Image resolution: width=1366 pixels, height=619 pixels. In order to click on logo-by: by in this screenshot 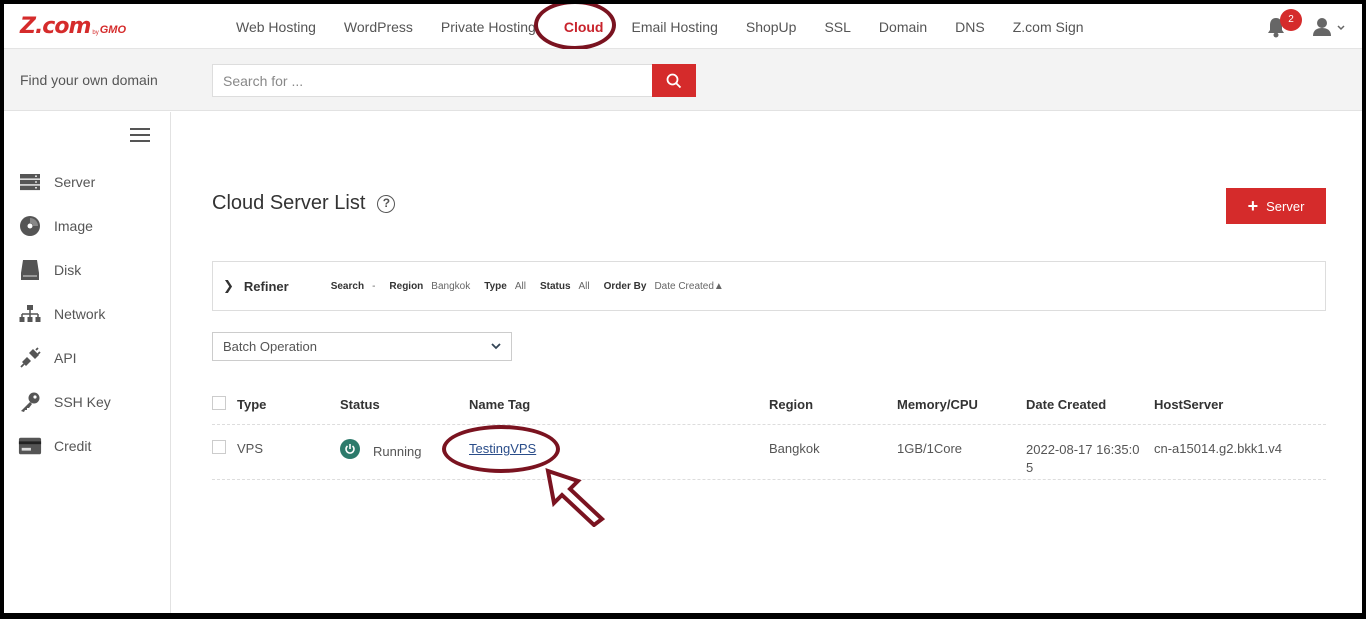, I will do `click(95, 33)`.